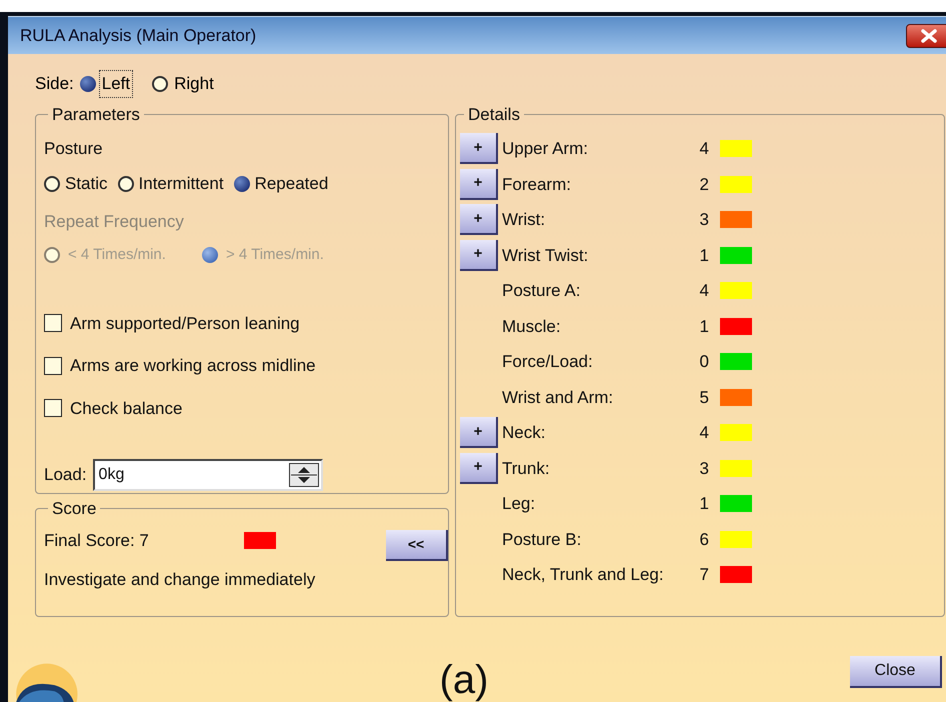 Image resolution: width=946 pixels, height=702 pixels. Describe the element at coordinates (116, 84) in the screenshot. I see `radio-label: Left` at that location.